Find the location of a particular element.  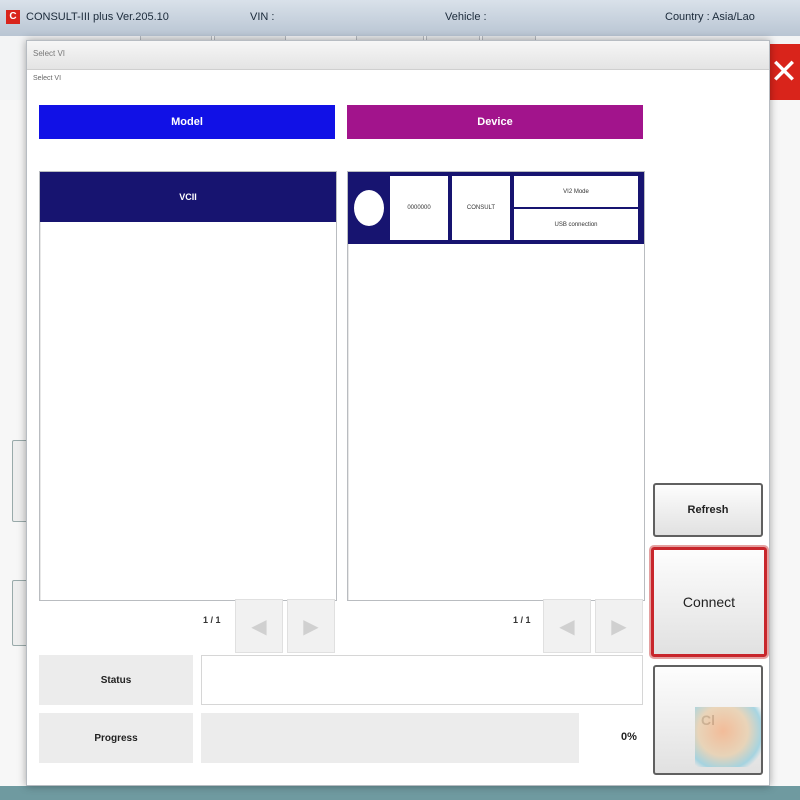

country-label: Country : Asia/Lao is located at coordinates (710, 17).